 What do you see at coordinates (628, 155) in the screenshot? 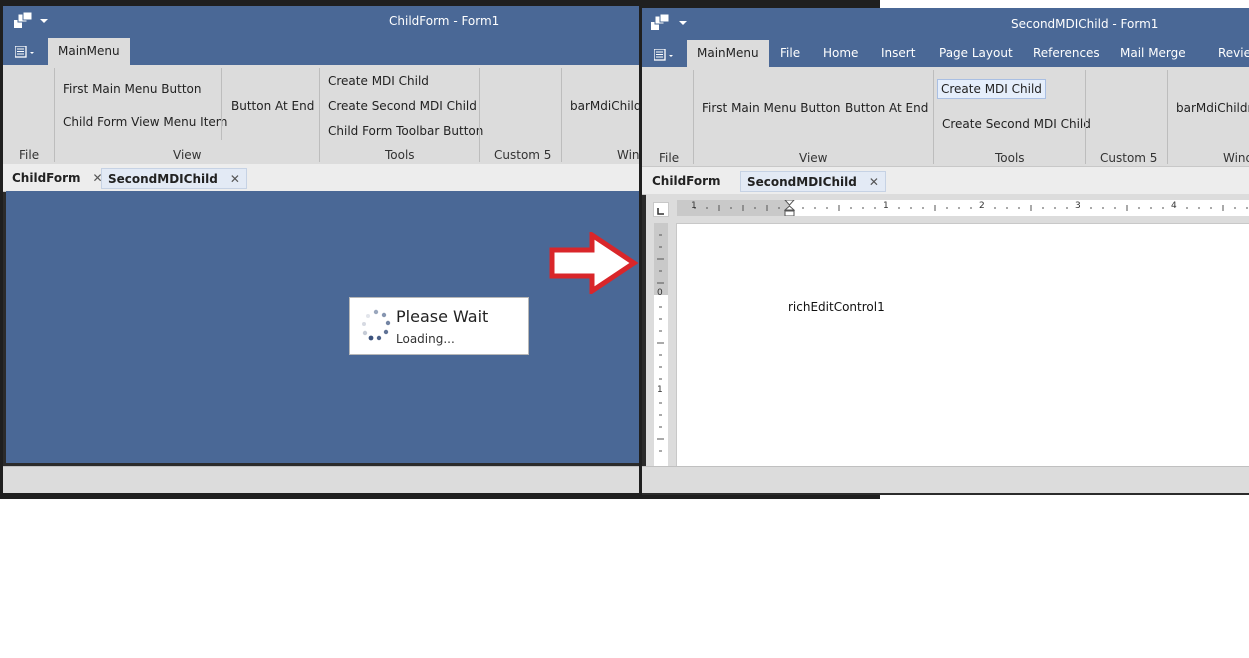
I see `group-label-windows: Win` at bounding box center [628, 155].